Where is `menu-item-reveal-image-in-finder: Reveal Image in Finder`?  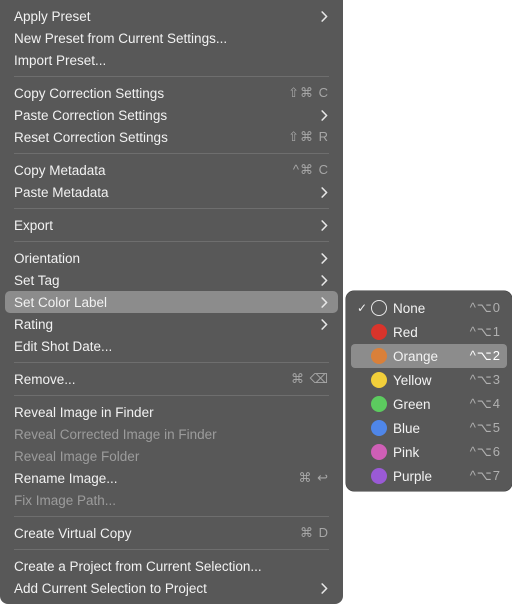 menu-item-reveal-image-in-finder: Reveal Image in Finder is located at coordinates (171, 412).